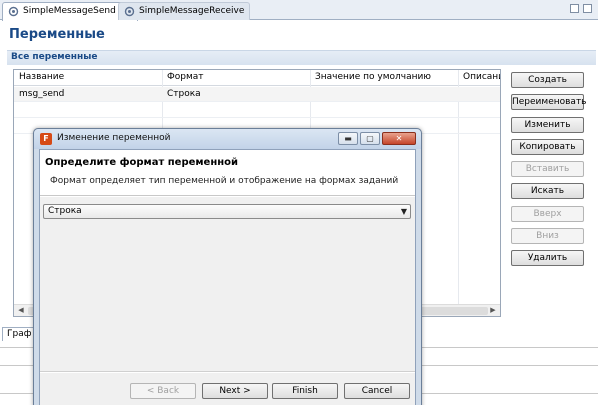  I want to click on rename-button: Переименовать, so click(549, 102).